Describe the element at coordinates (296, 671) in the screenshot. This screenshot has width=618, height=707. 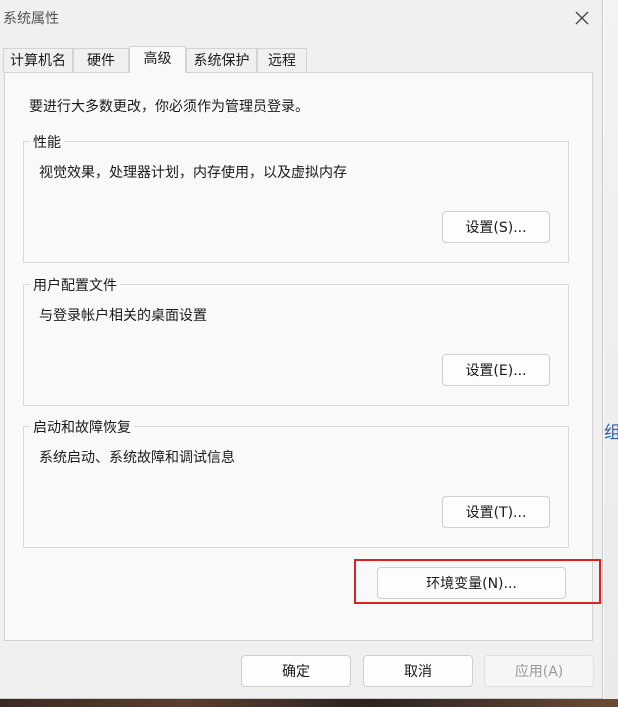
I see `ok-button: 确定` at that location.